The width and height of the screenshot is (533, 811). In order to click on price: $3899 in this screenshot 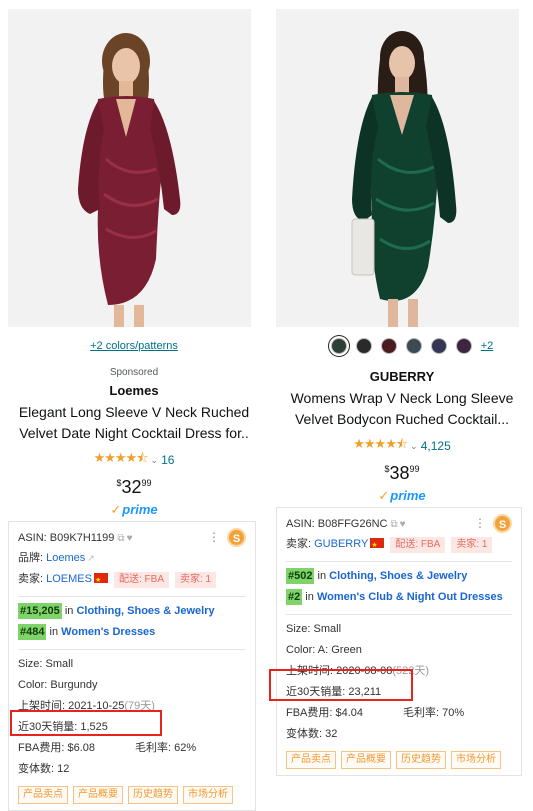, I will do `click(402, 473)`.